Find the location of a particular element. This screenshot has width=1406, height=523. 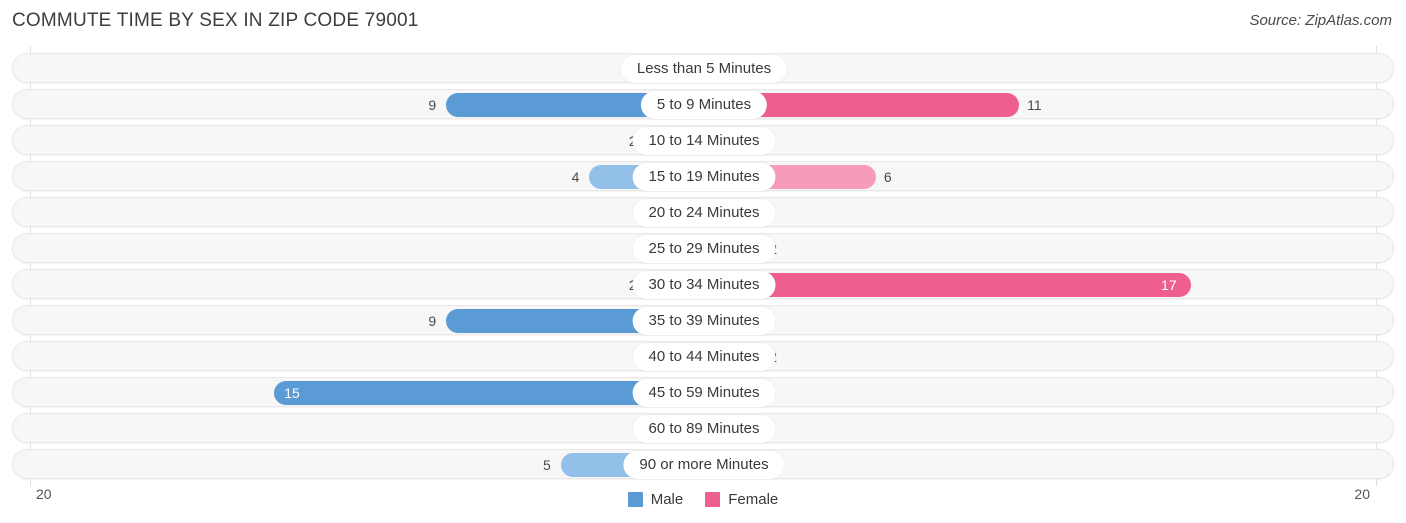

value-label-male: 4 is located at coordinates (575, 177).